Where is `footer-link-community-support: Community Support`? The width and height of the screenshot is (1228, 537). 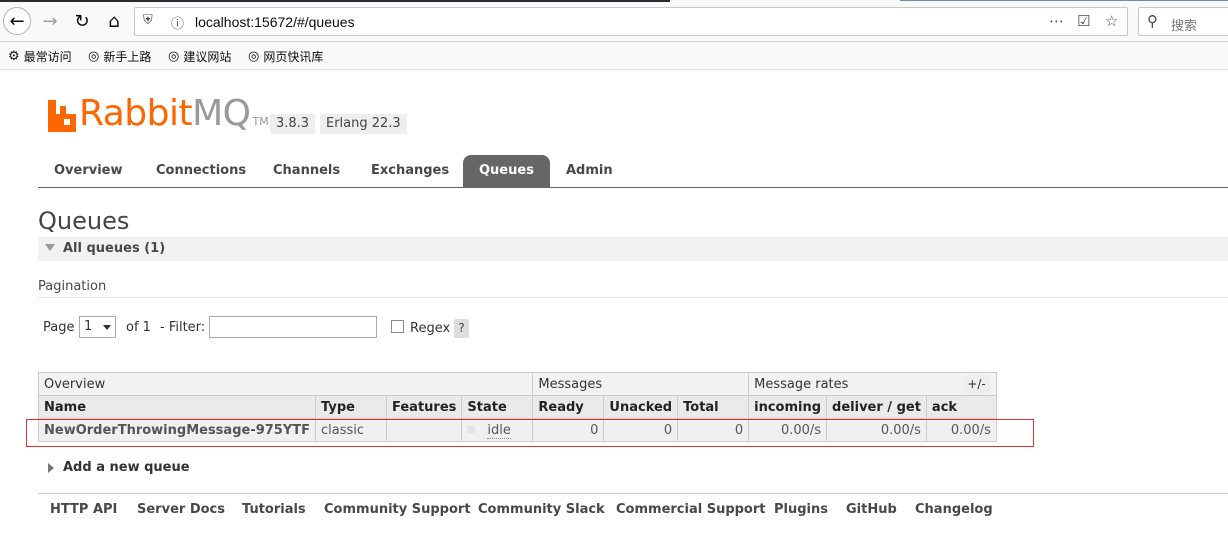 footer-link-community-support: Community Support is located at coordinates (397, 509).